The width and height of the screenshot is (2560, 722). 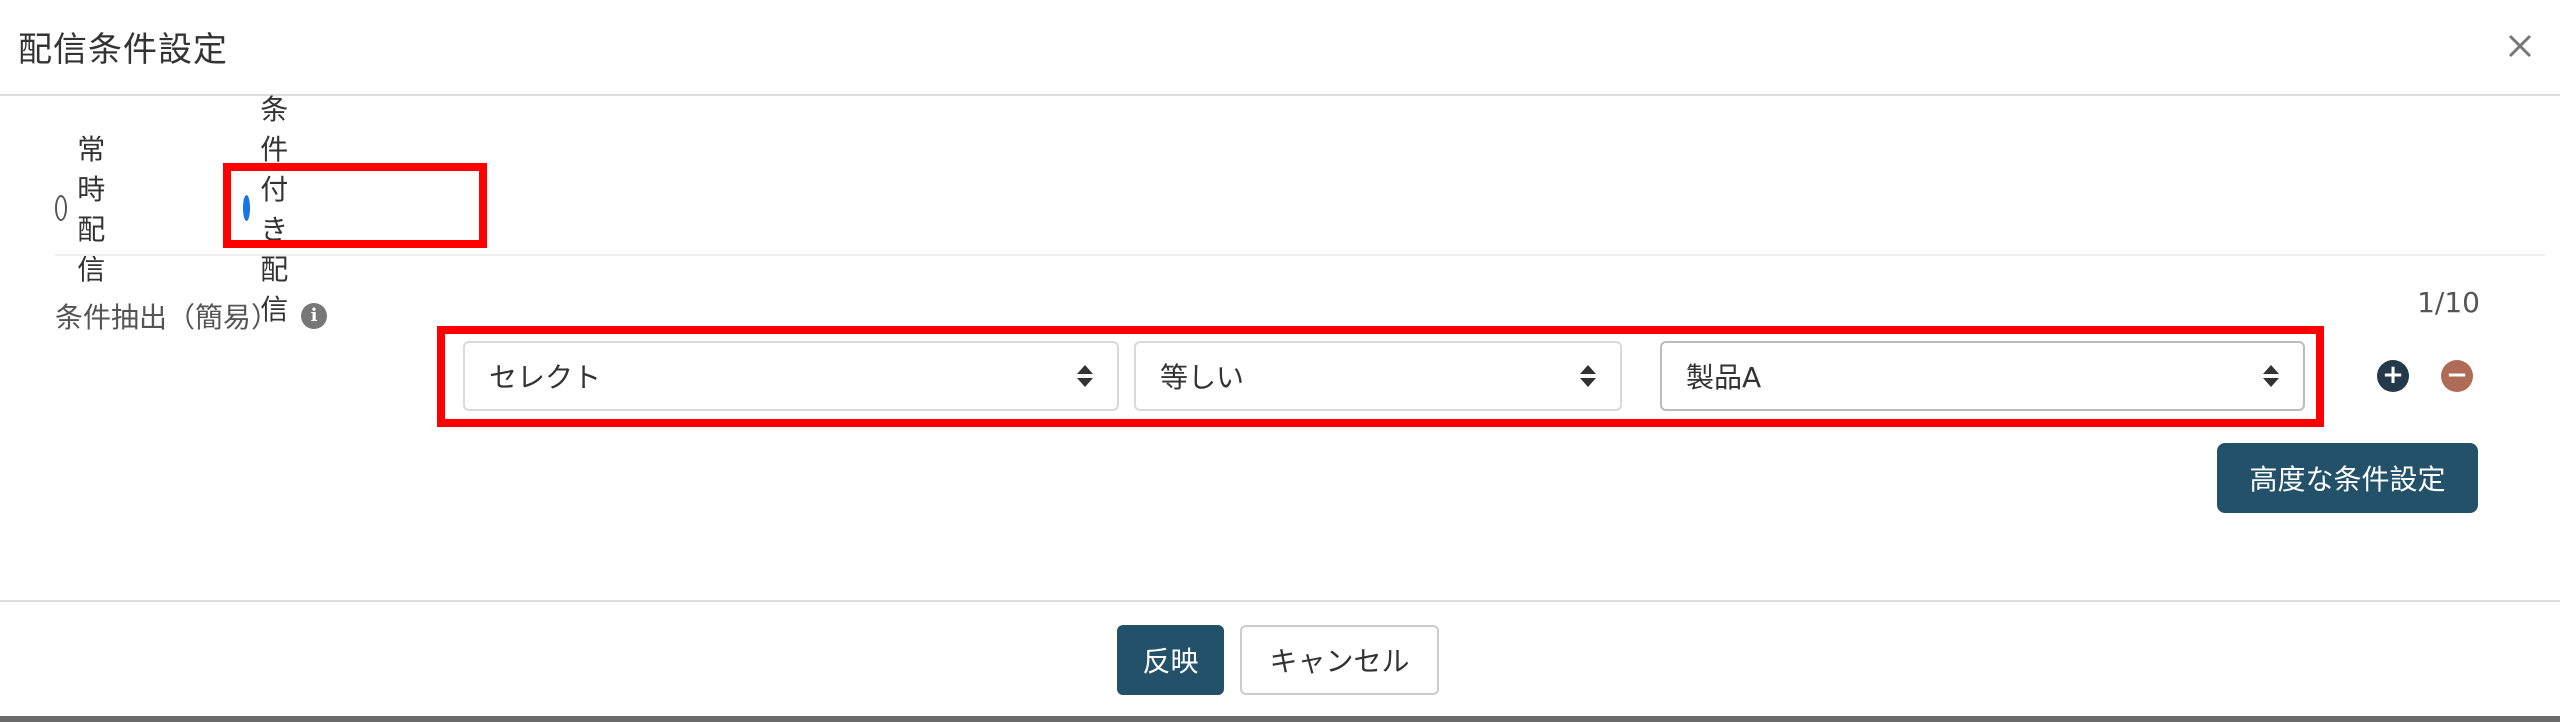 I want to click on apply-button: 反映, so click(x=1170, y=660).